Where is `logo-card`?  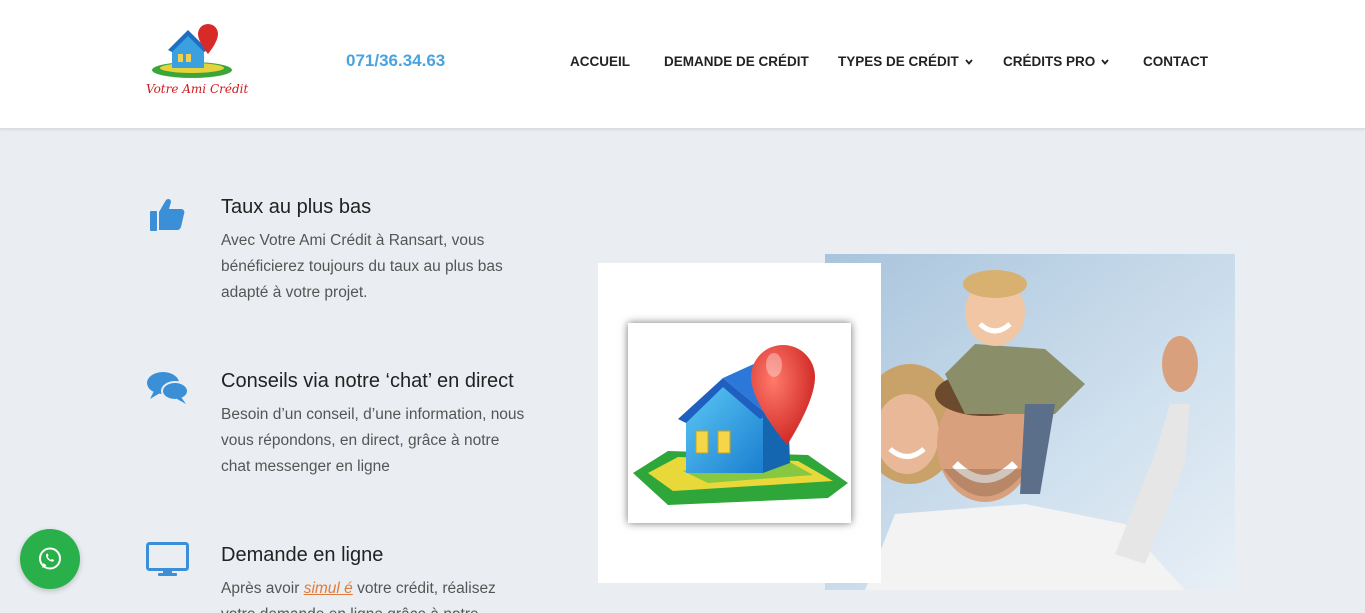
logo-card is located at coordinates (739, 423).